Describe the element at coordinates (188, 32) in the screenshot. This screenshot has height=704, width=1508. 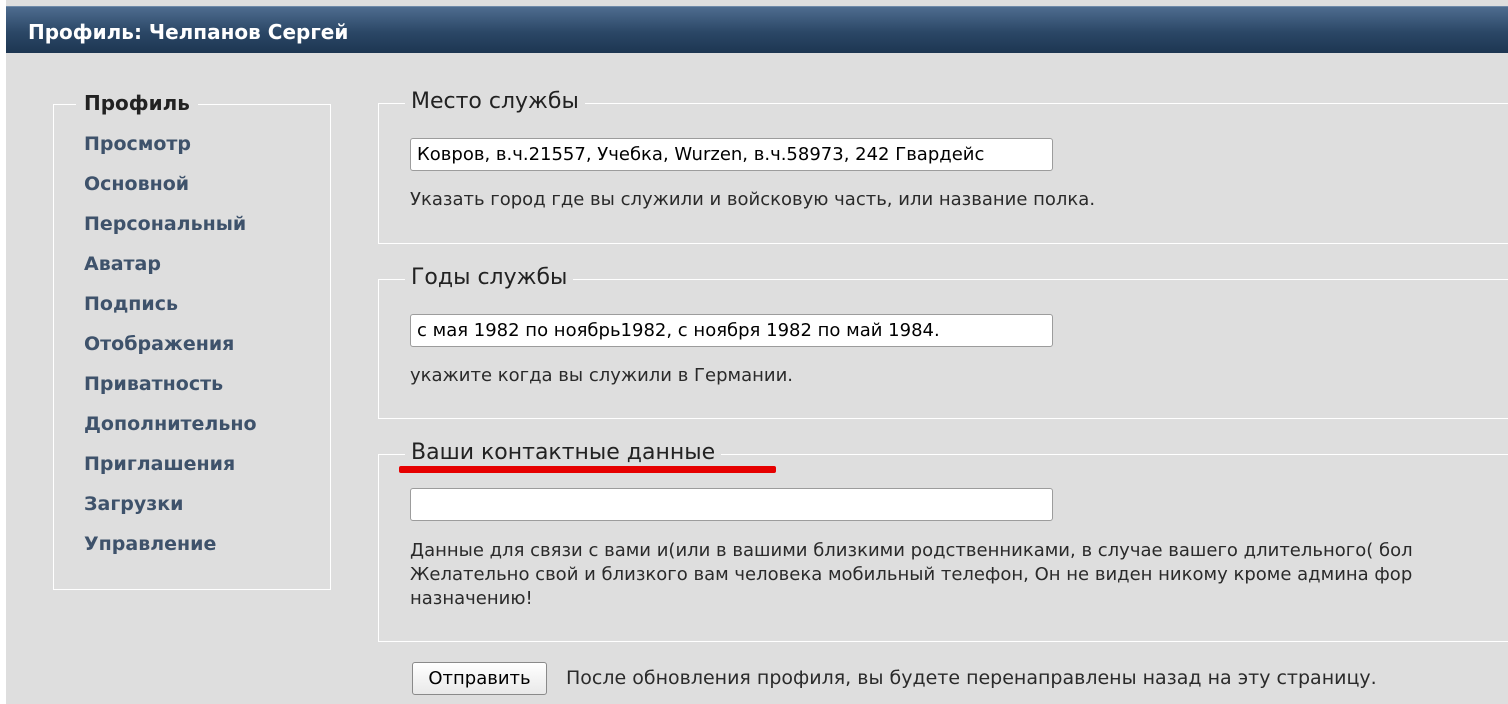
I see `page-title: Профиль: Челпанов Сергей` at that location.